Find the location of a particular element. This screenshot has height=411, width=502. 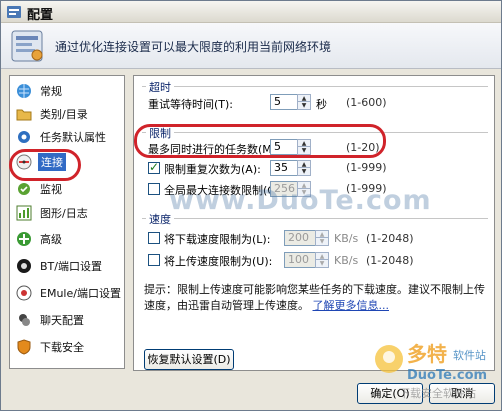

chat-icon is located at coordinates (24, 320).